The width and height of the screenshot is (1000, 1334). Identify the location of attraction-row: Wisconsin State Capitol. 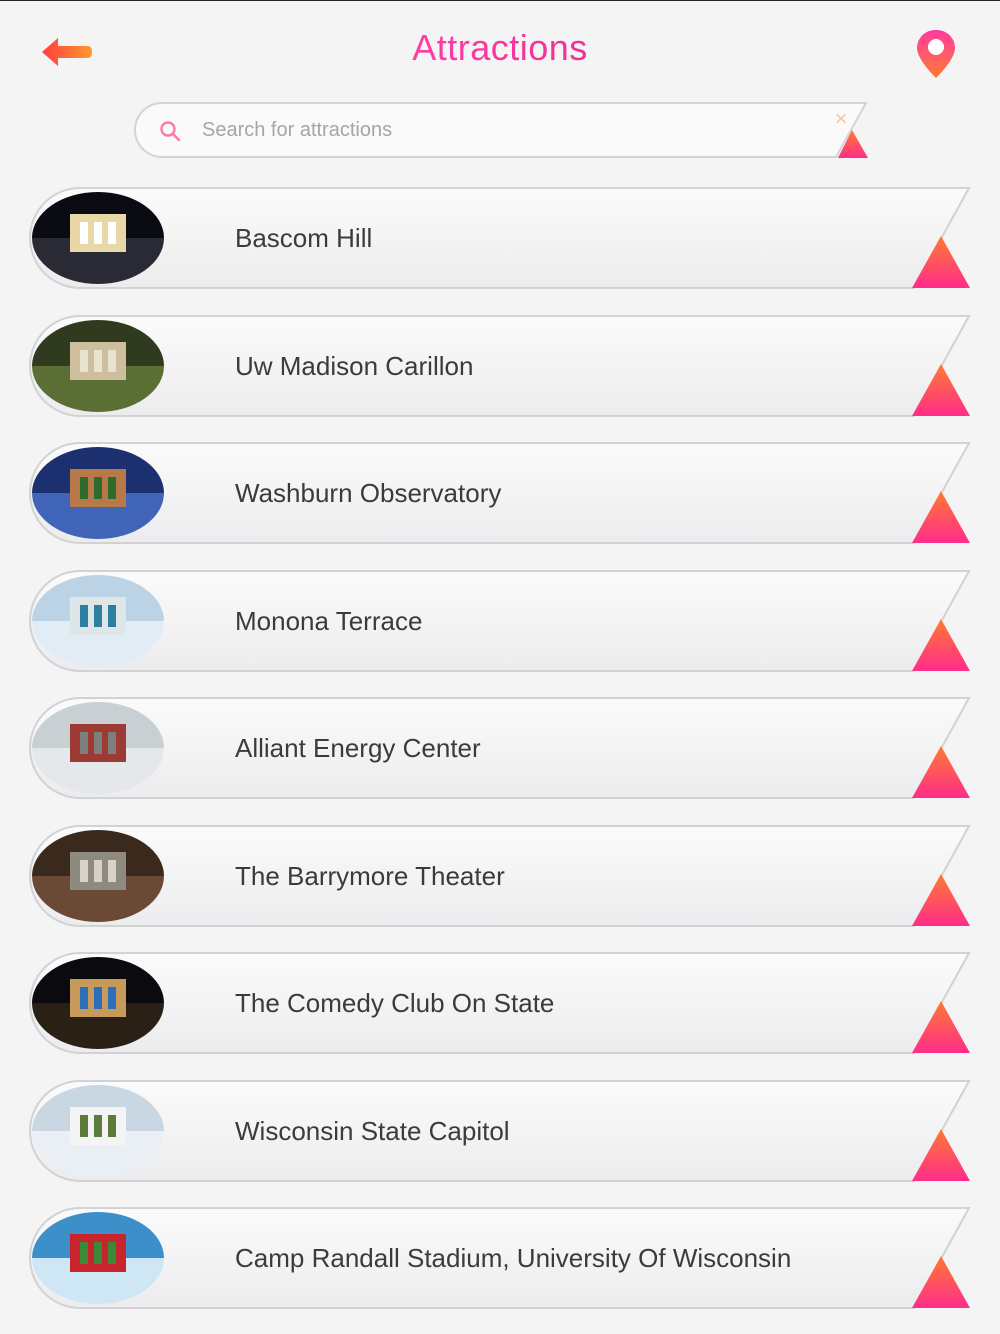
(500, 1131).